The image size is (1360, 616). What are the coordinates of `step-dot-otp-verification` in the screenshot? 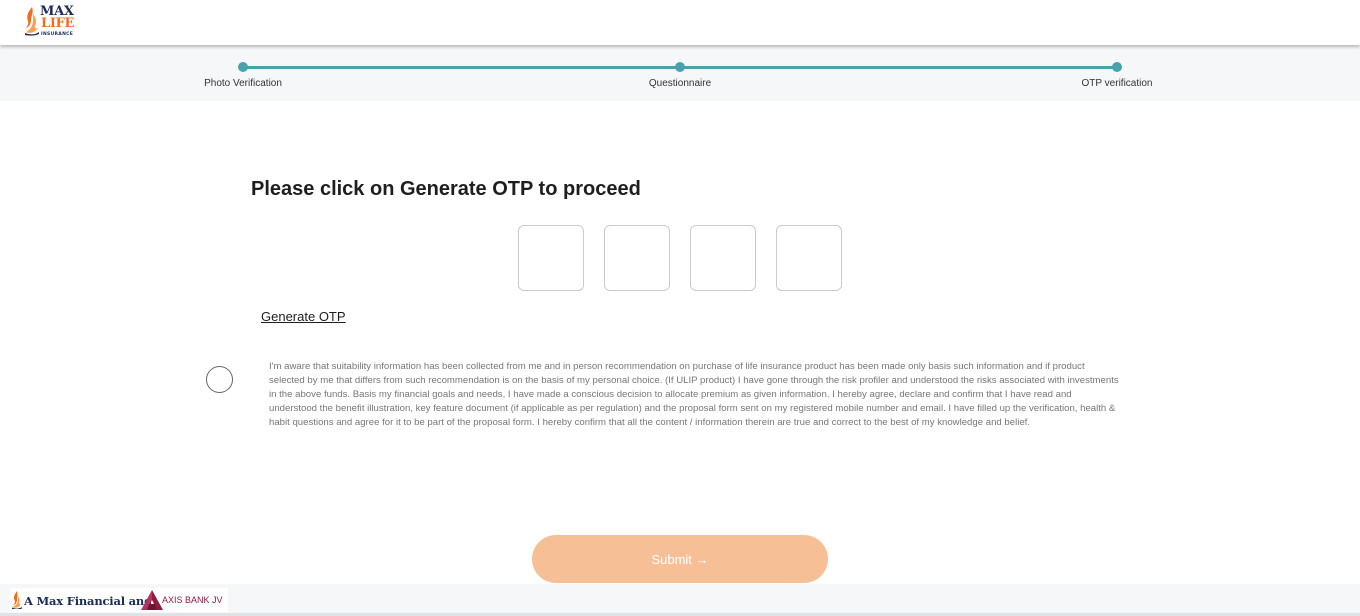 It's located at (1117, 67).